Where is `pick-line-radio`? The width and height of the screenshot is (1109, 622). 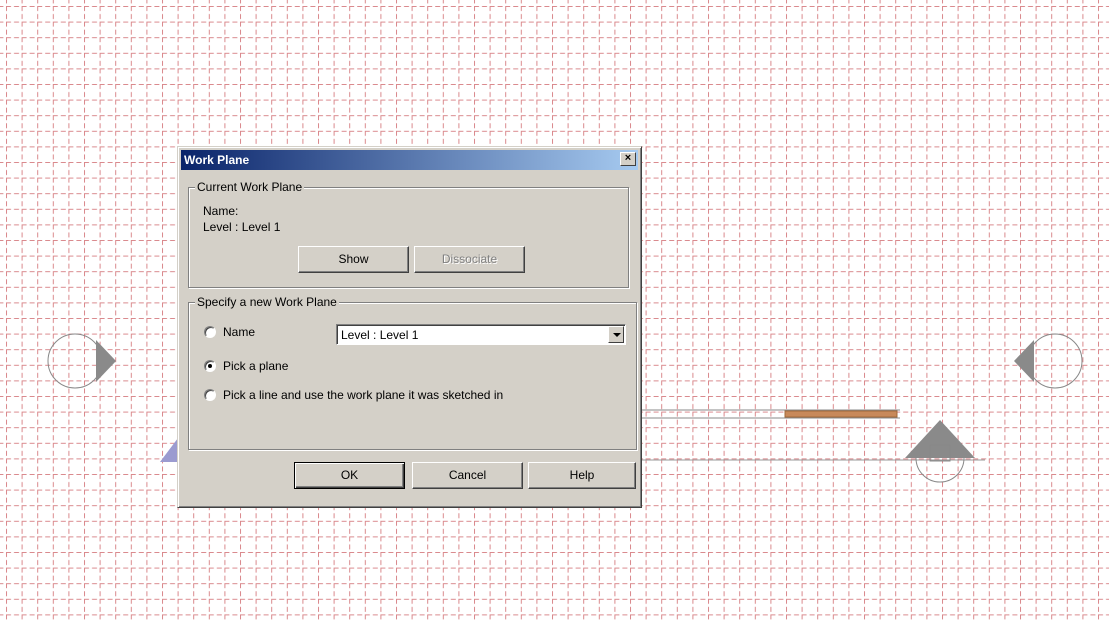 pick-line-radio is located at coordinates (210, 395).